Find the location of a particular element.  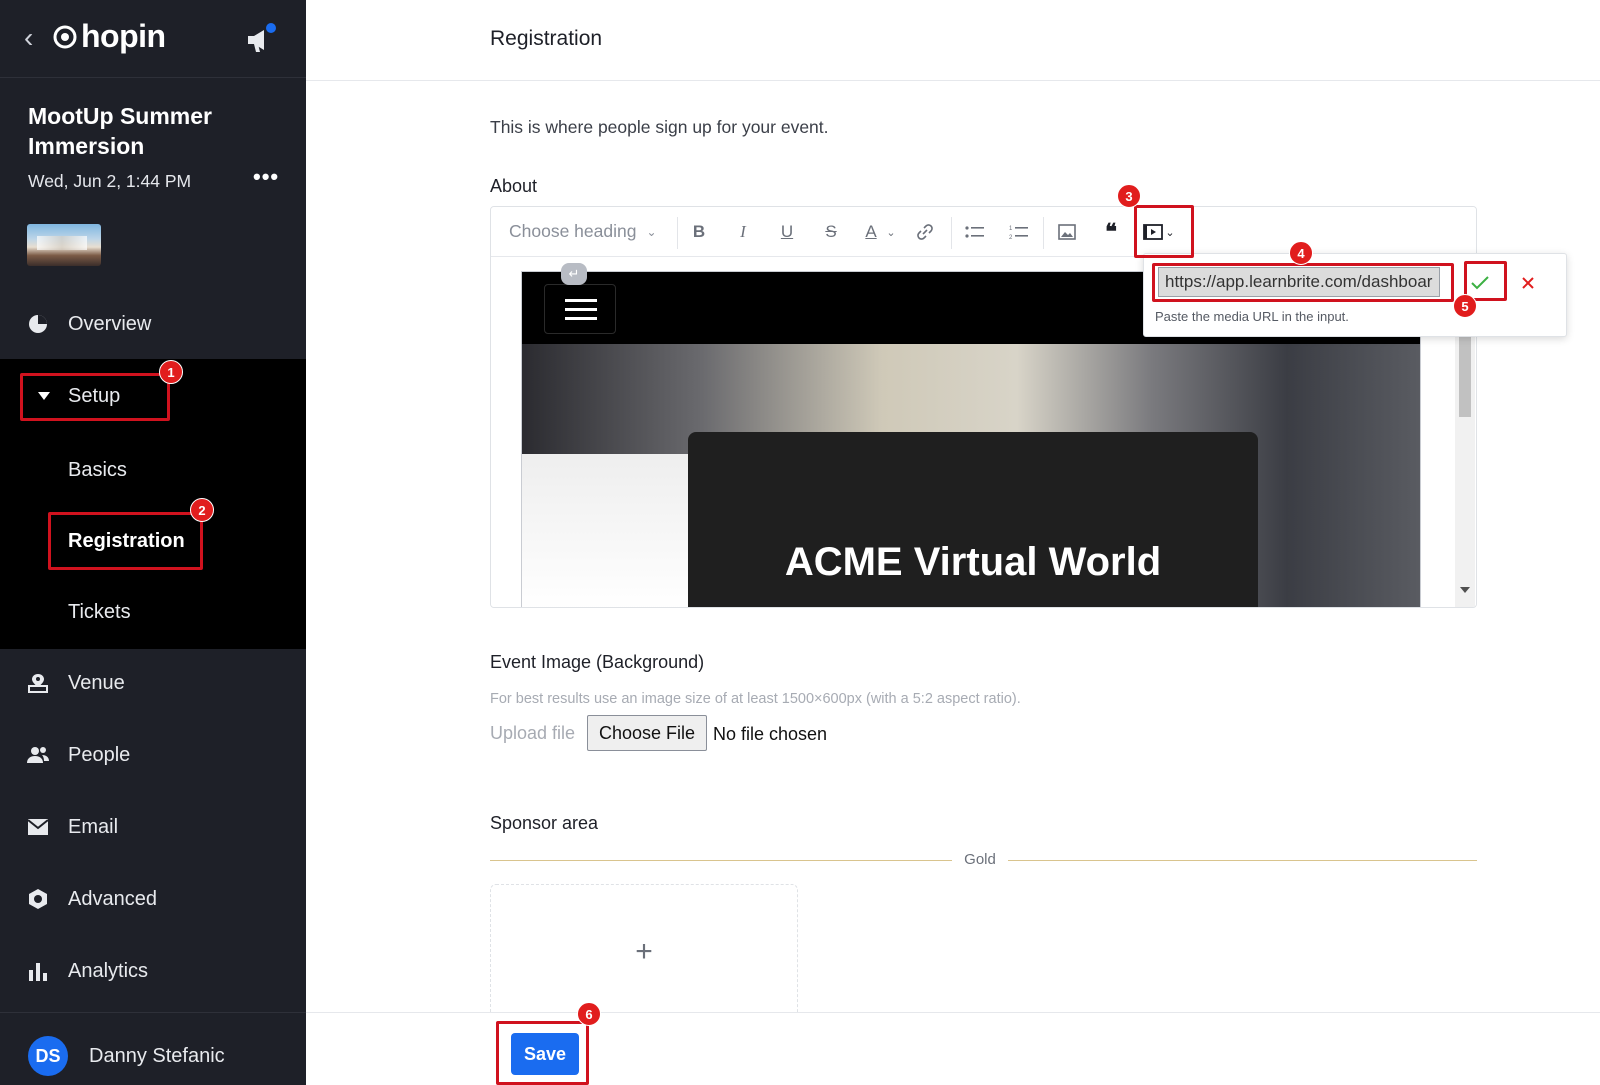

cancel-button is located at coordinates (1528, 283).